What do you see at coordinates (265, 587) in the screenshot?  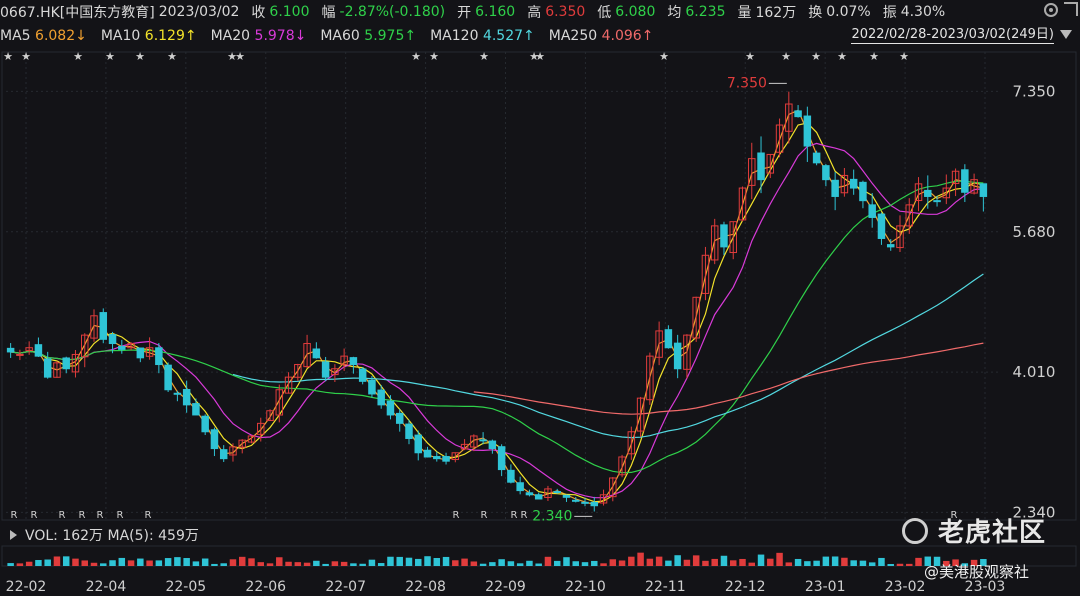 I see `x-tick-label: 22-06` at bounding box center [265, 587].